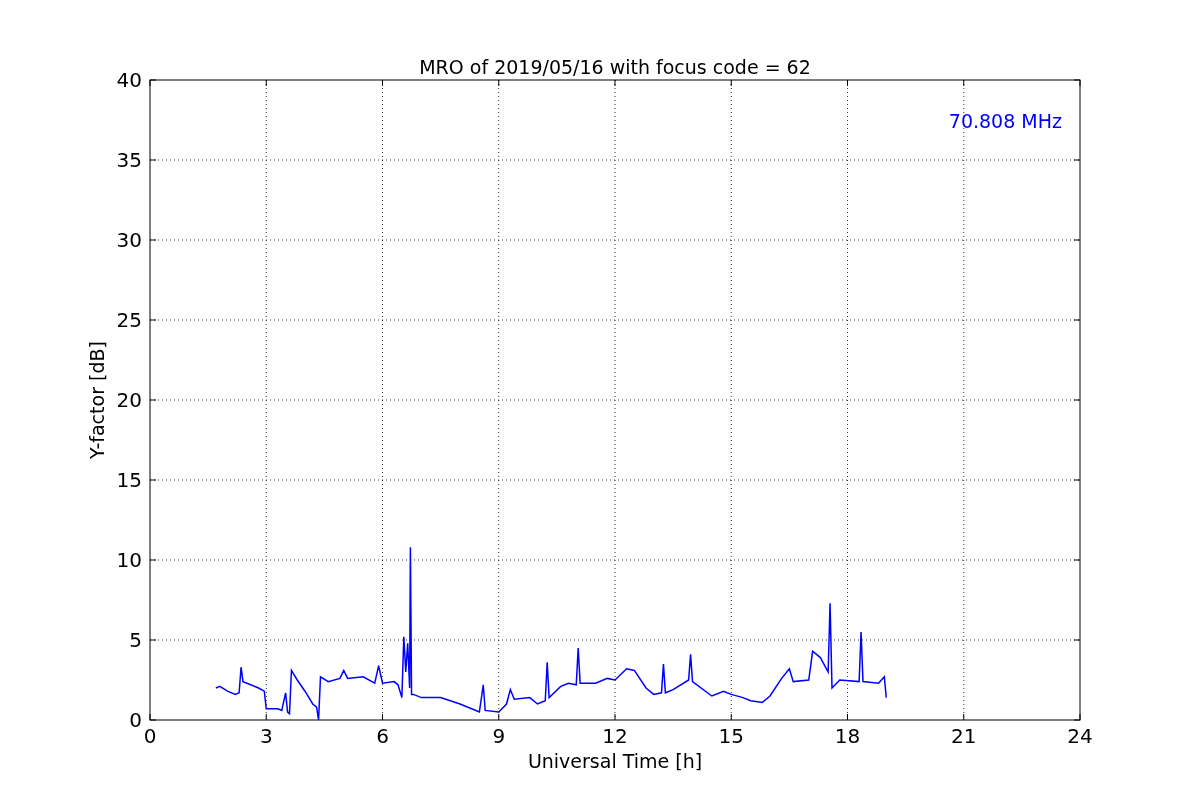 This screenshot has width=1200, height=800. I want to click on y-tick-label: 20, so click(129, 400).